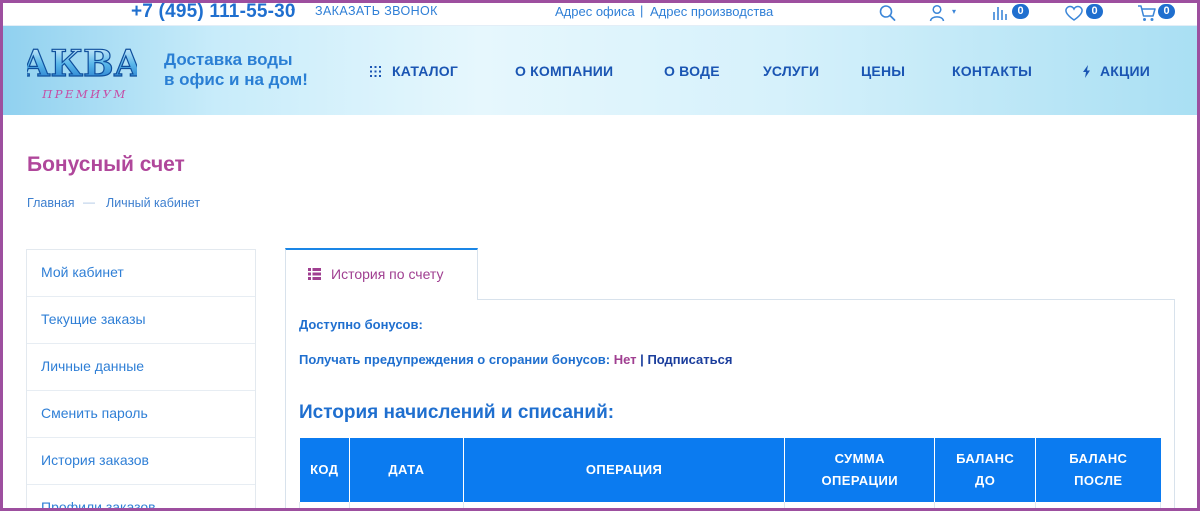 The height and width of the screenshot is (511, 1200). What do you see at coordinates (141, 367) in the screenshot?
I see `sidebar-item-personal-data: Личные данные` at bounding box center [141, 367].